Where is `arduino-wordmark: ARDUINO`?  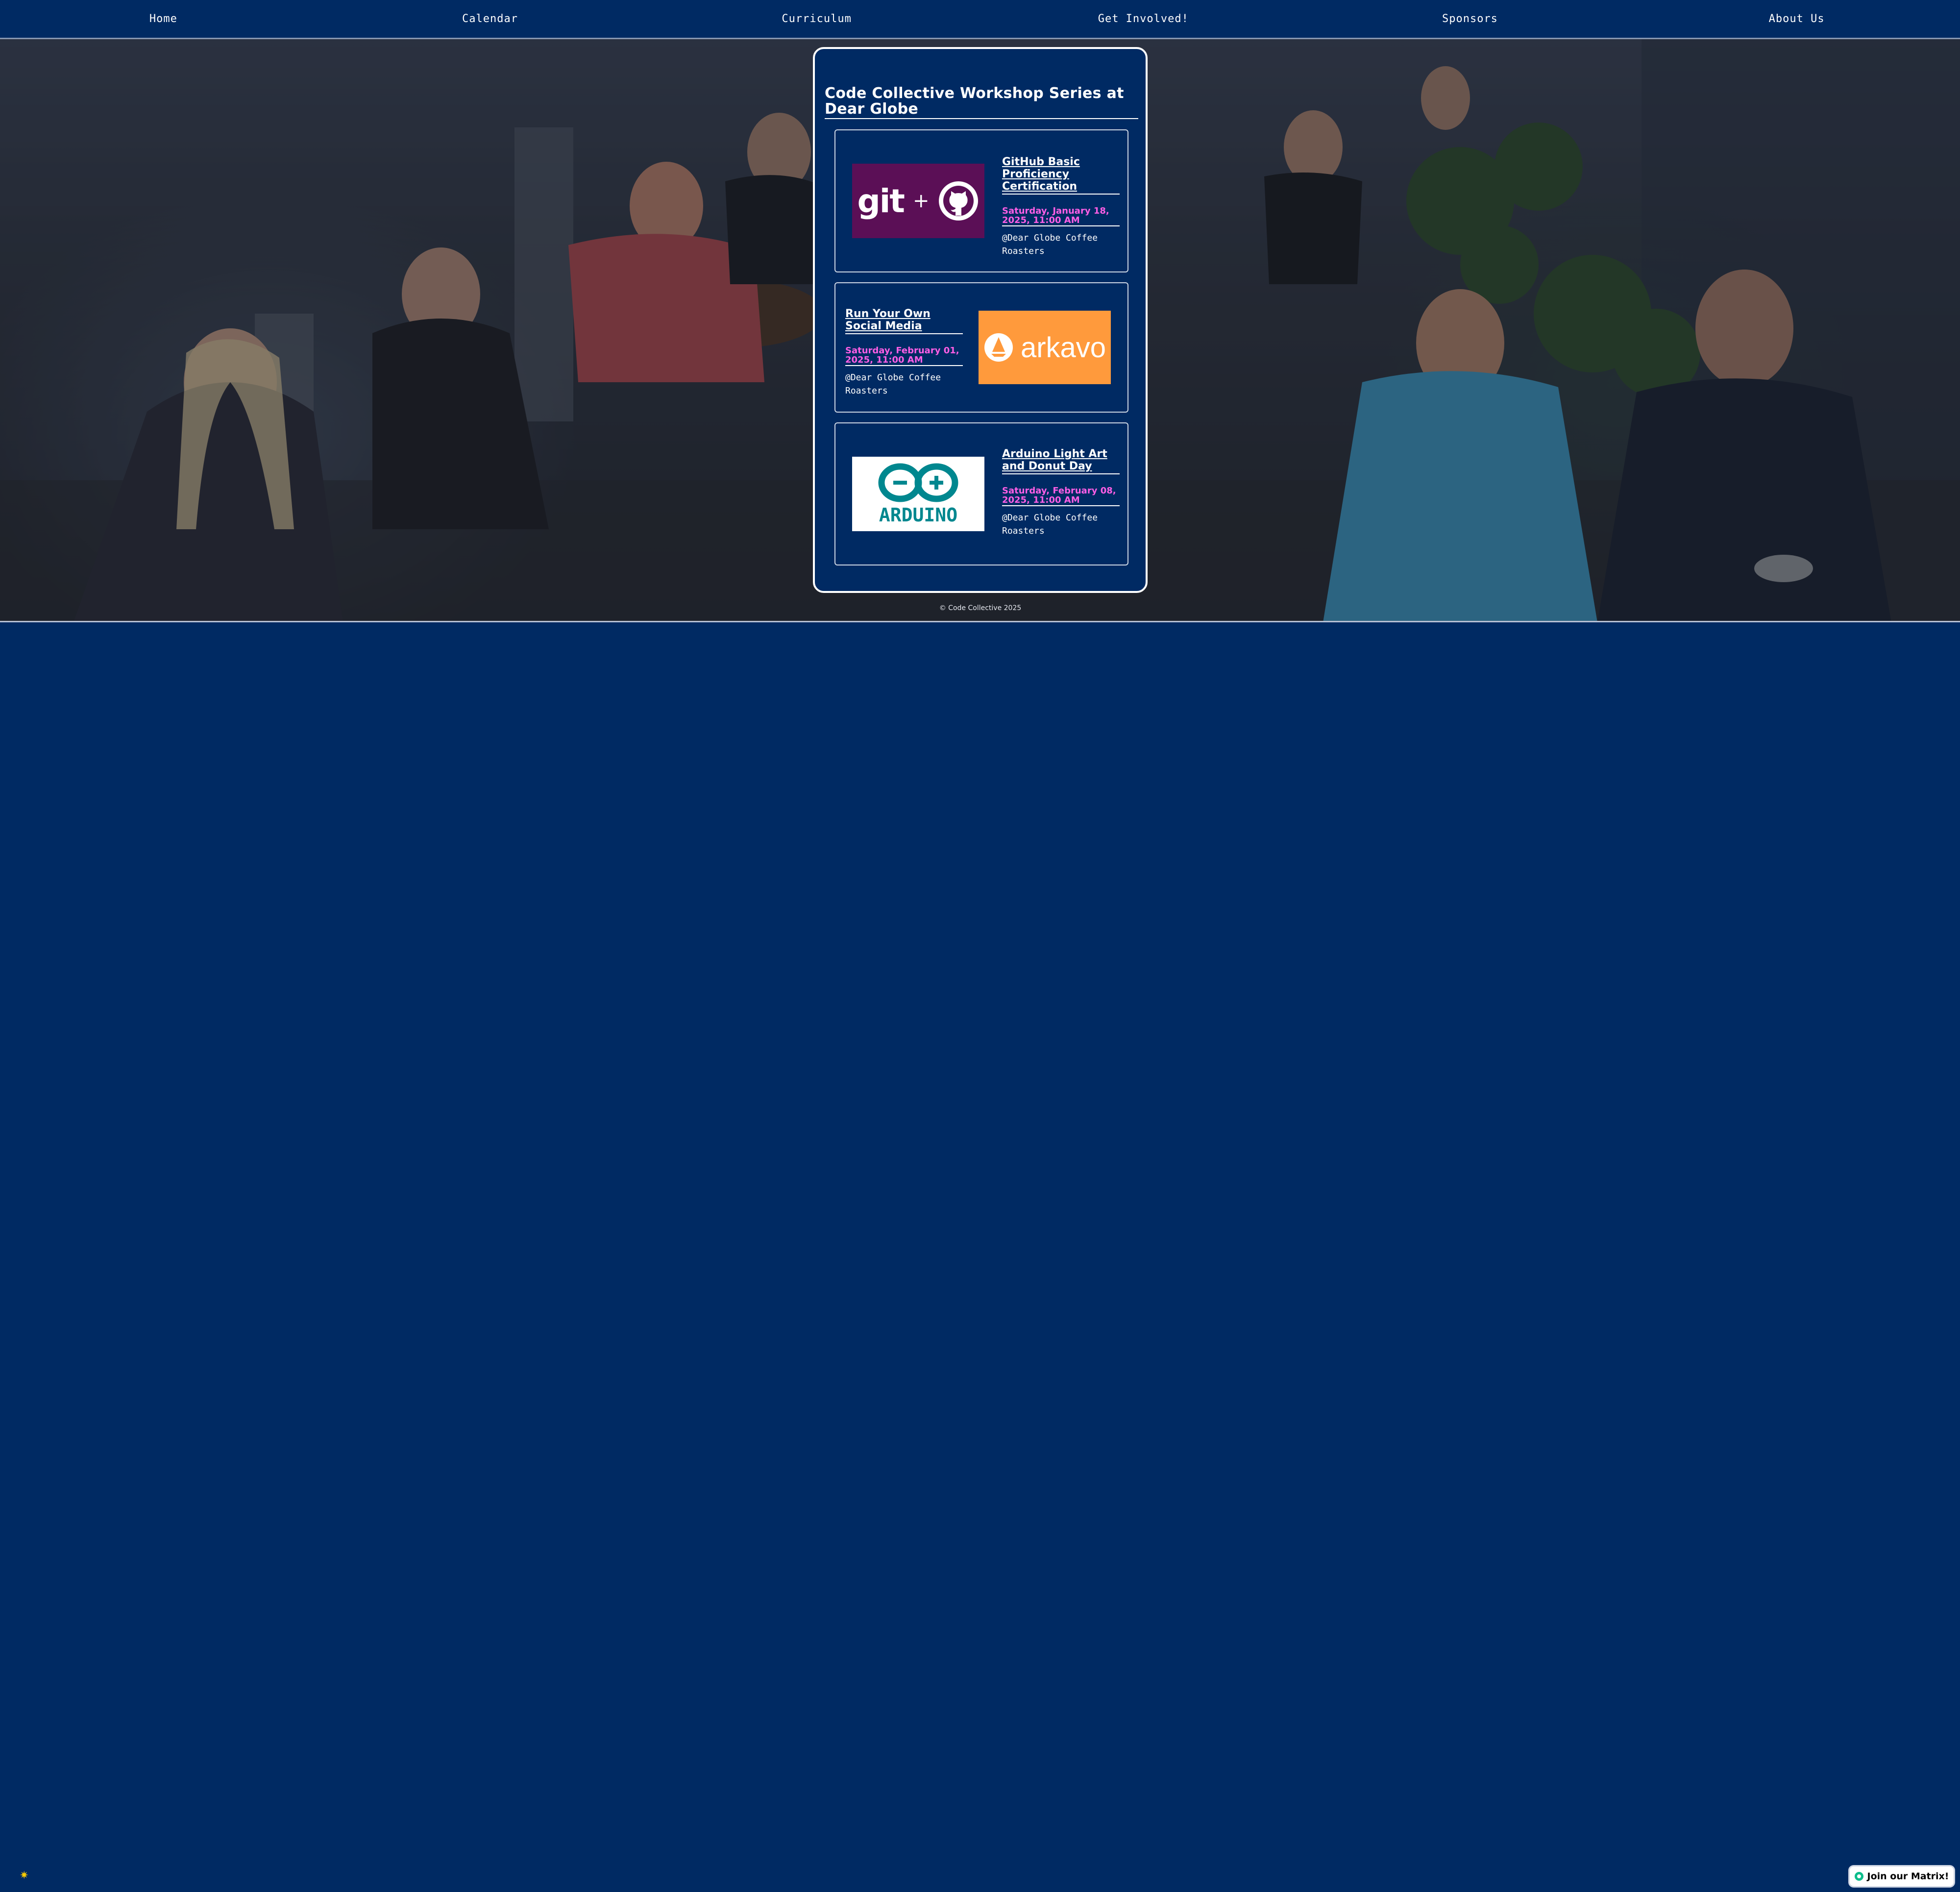
arduino-wordmark: ARDUINO is located at coordinates (918, 515).